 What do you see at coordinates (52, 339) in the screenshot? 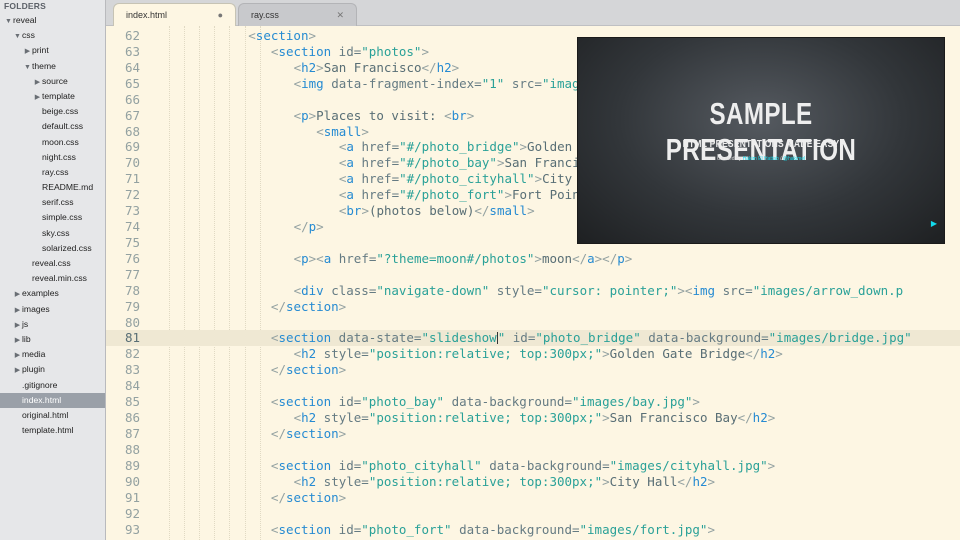
I see `sidebar-item: ▶ lib` at bounding box center [52, 339].